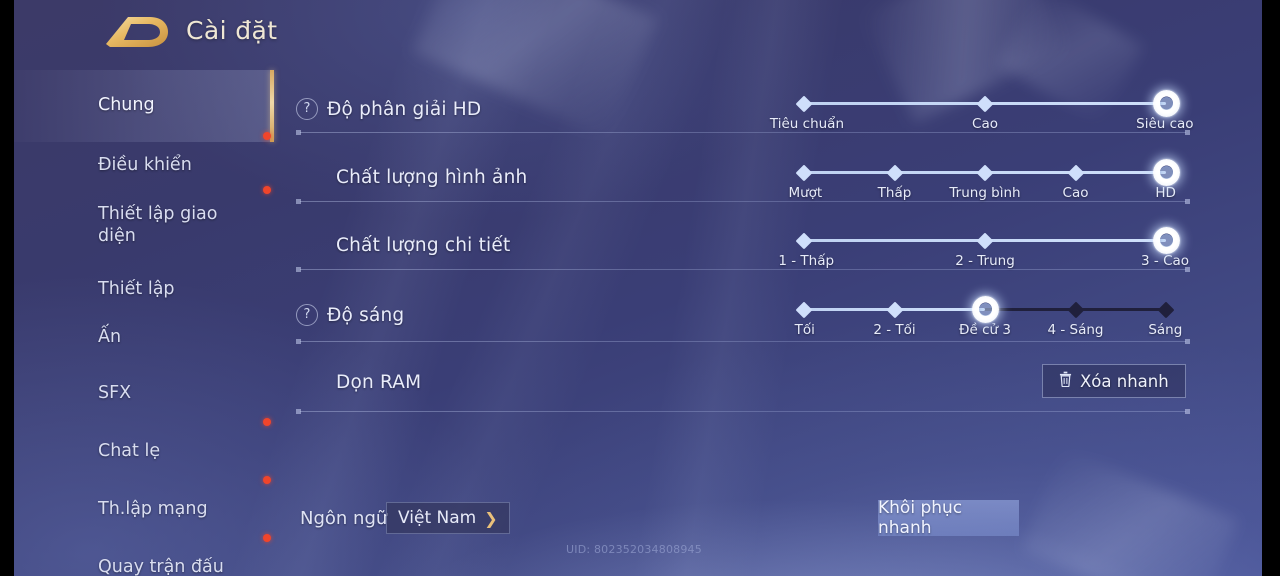 This screenshot has height=576, width=1280. I want to click on row-label-group: Dọn RAM, so click(358, 382).